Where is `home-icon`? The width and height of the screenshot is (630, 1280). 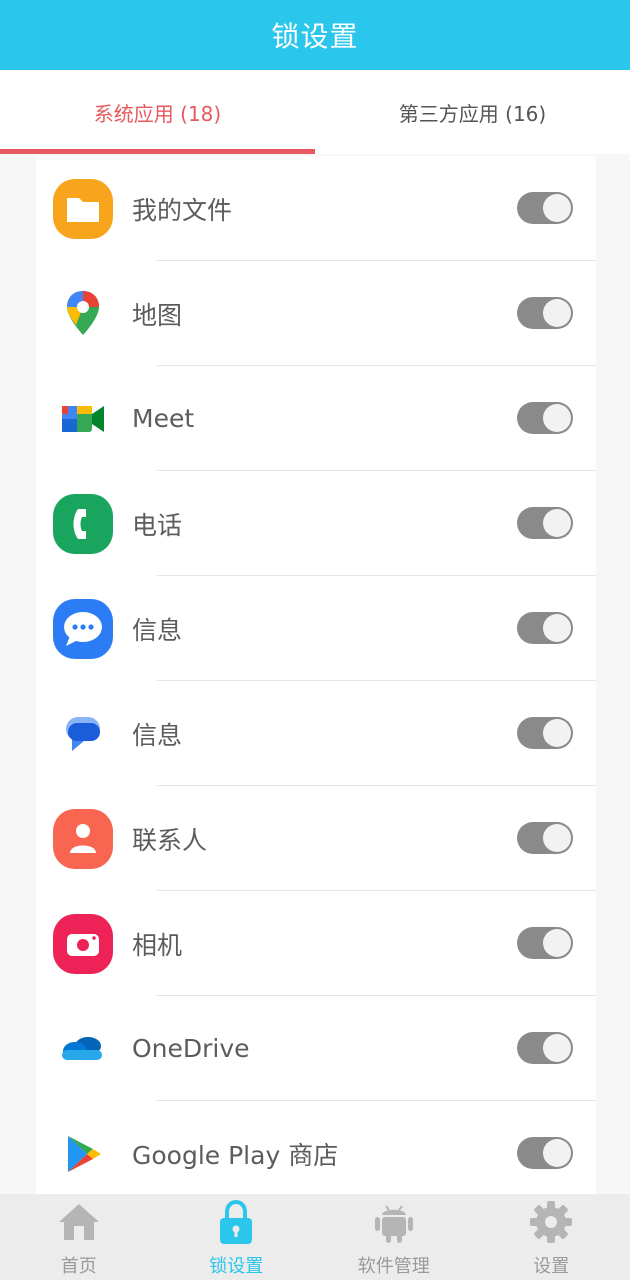
home-icon is located at coordinates (79, 1222).